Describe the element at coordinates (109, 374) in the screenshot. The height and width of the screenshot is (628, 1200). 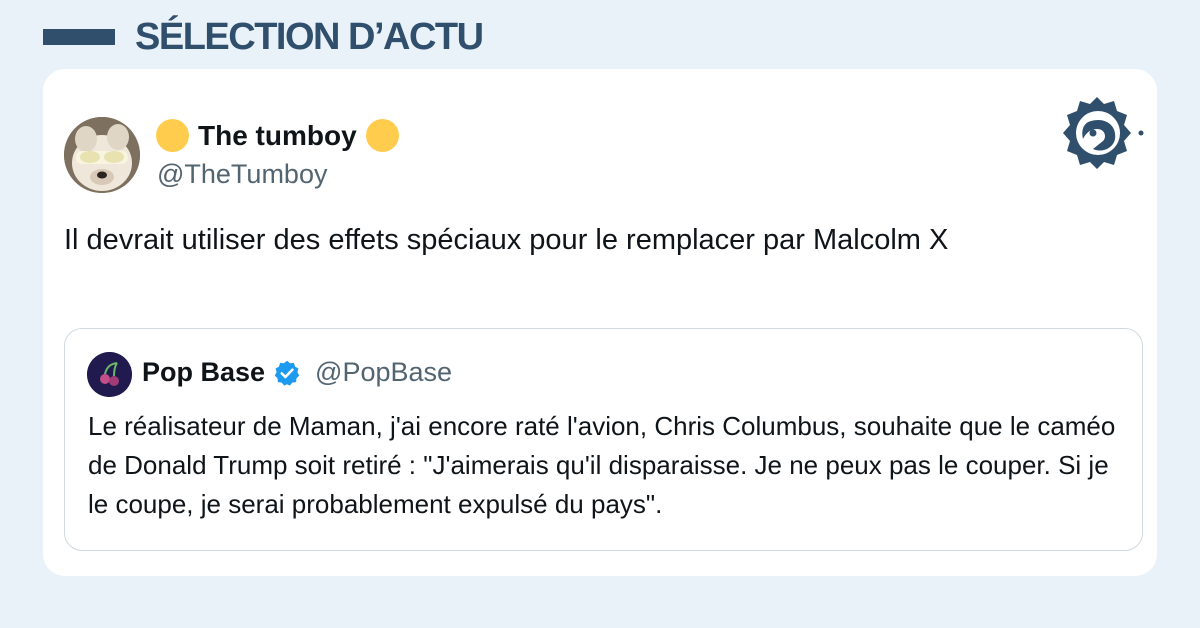
I see `quoted-avatar` at that location.